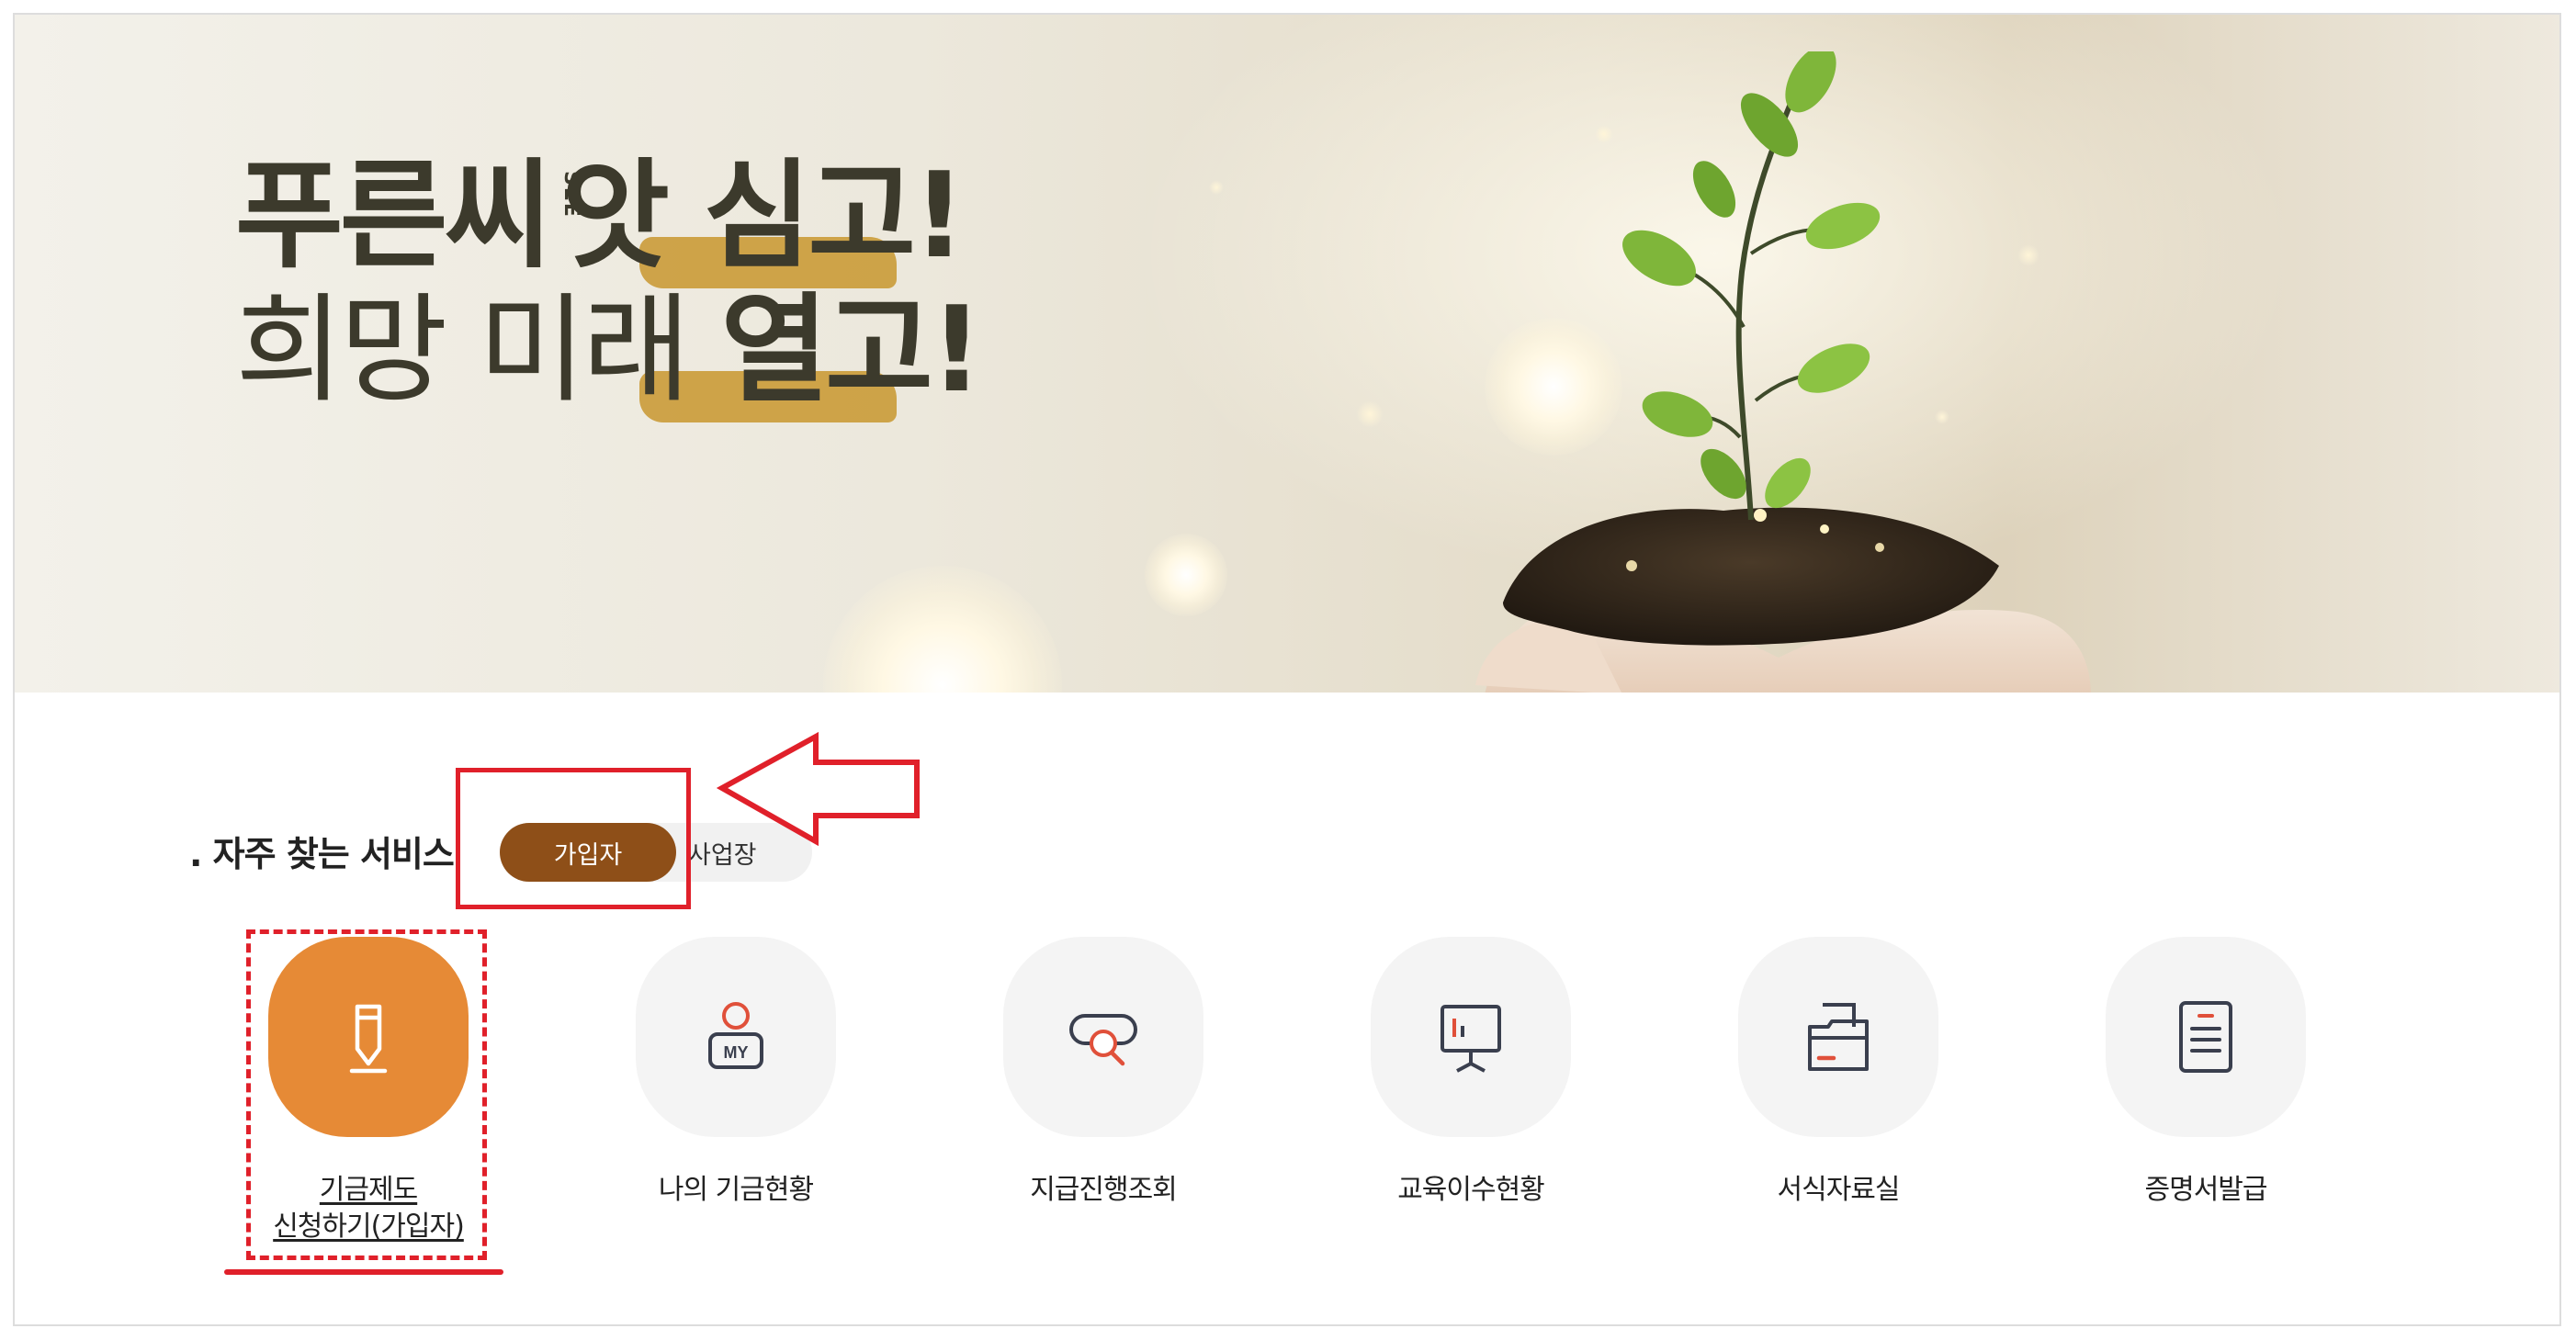  I want to click on service-label-line: 신청하기(가입자), so click(369, 1227).